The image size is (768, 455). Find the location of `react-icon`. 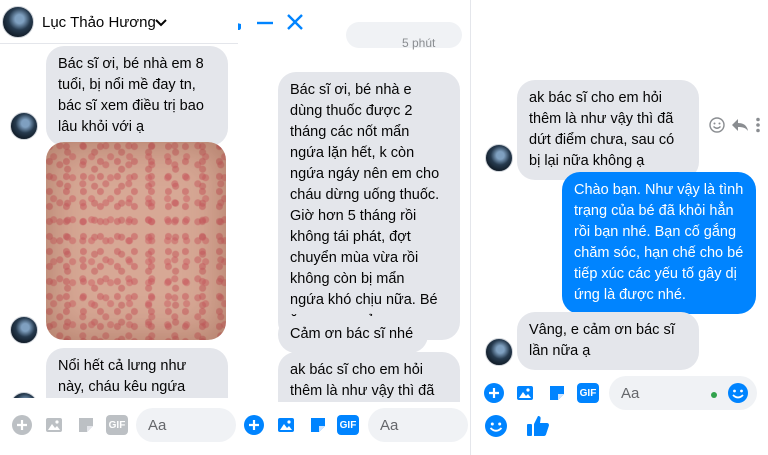

react-icon is located at coordinates (717, 125).